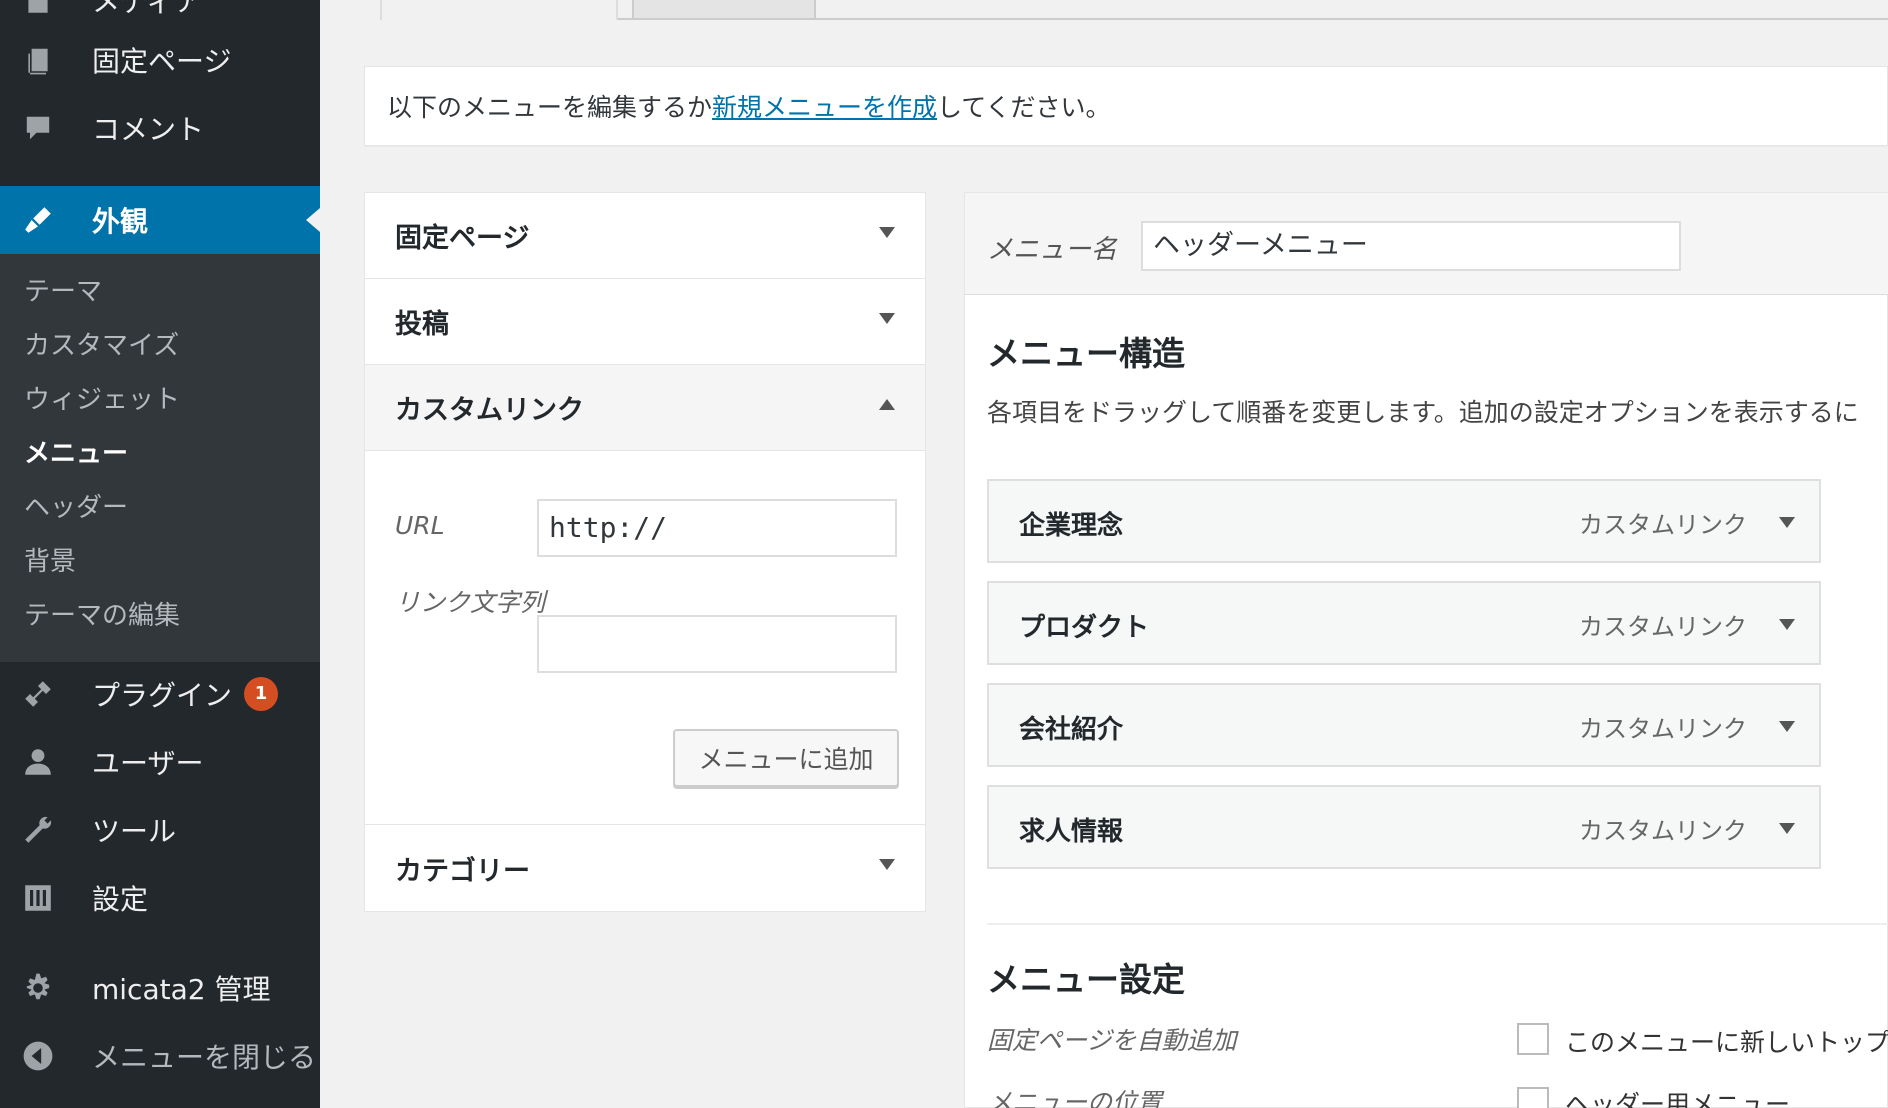 This screenshot has width=1888, height=1108. What do you see at coordinates (38, 988) in the screenshot?
I see `gear-icon` at bounding box center [38, 988].